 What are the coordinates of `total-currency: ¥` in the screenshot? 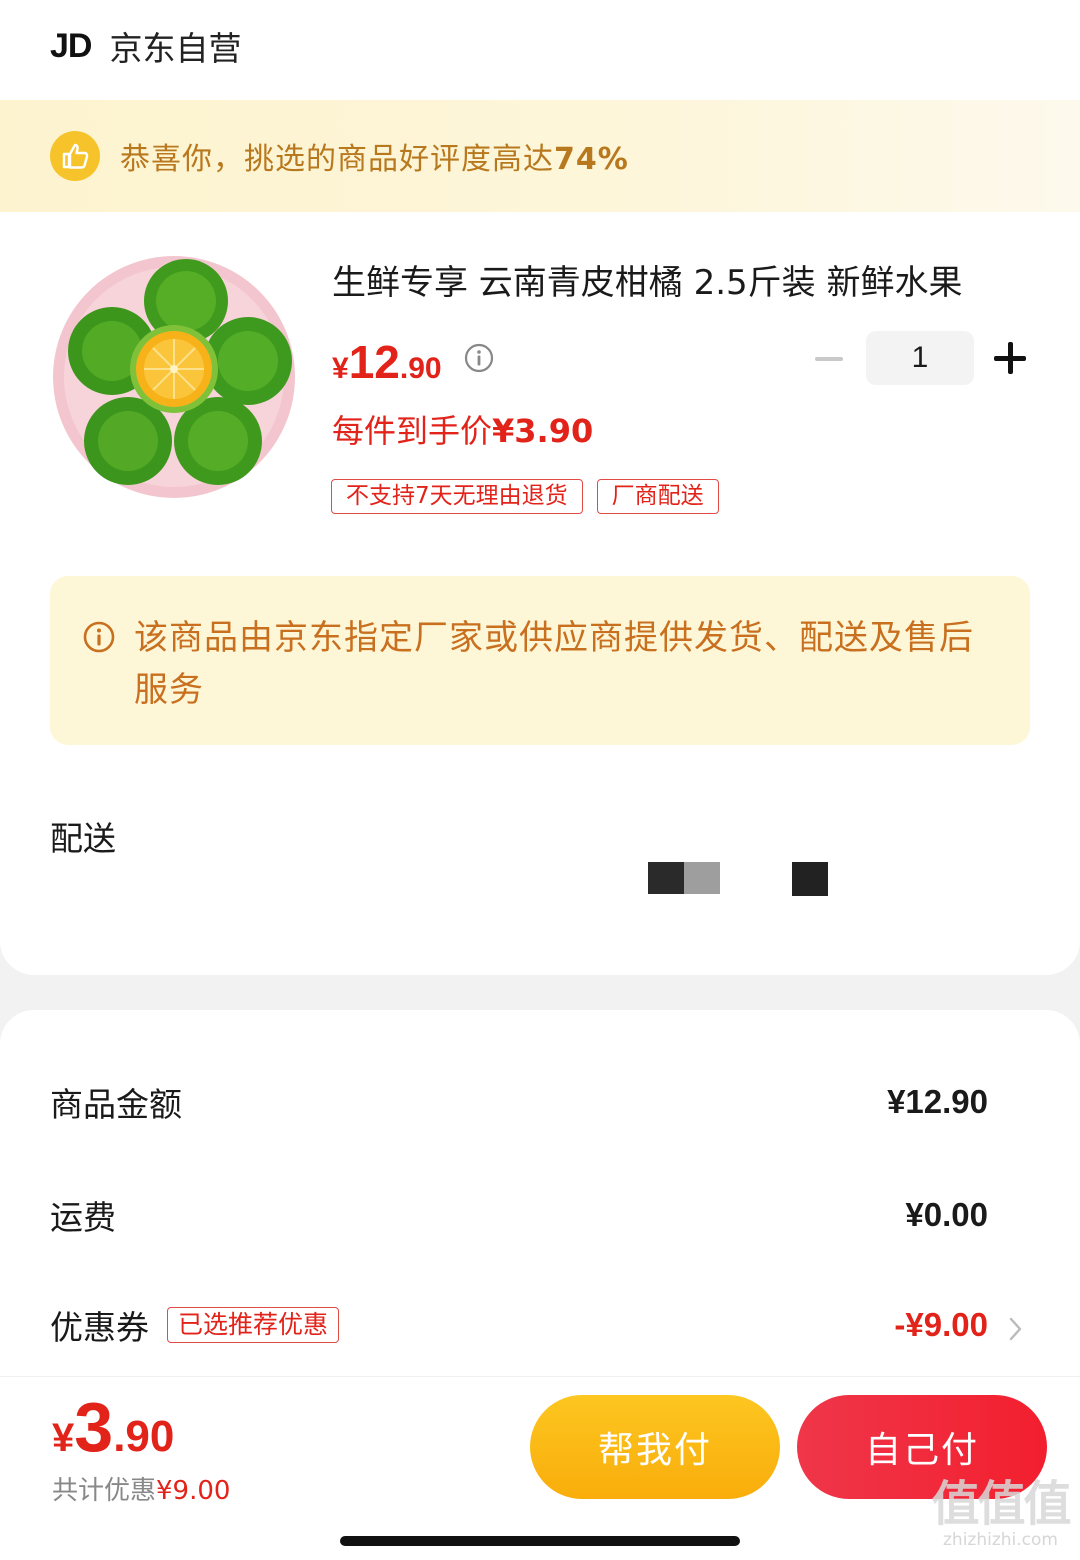 It's located at (63, 1438).